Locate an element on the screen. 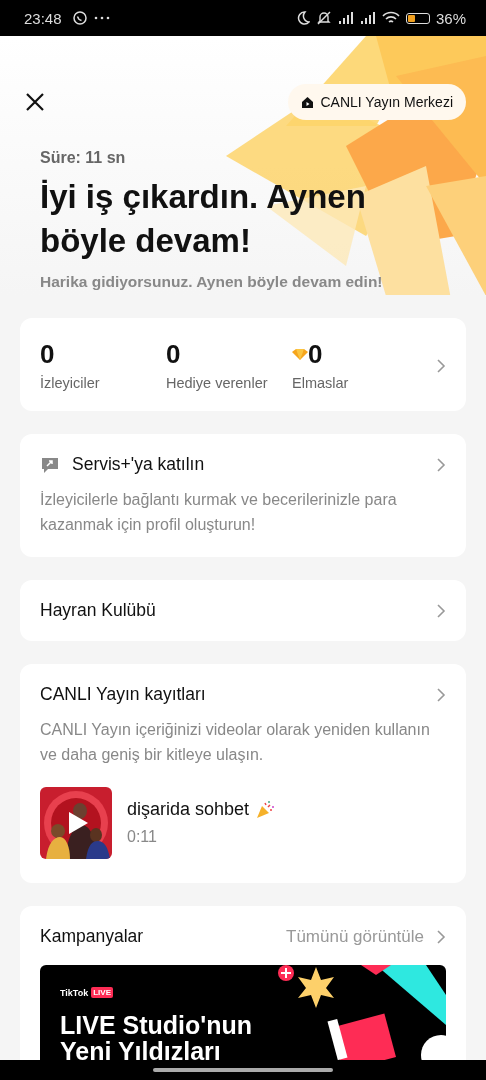 The height and width of the screenshot is (1080, 486). live-badge: LIVE is located at coordinates (102, 992).